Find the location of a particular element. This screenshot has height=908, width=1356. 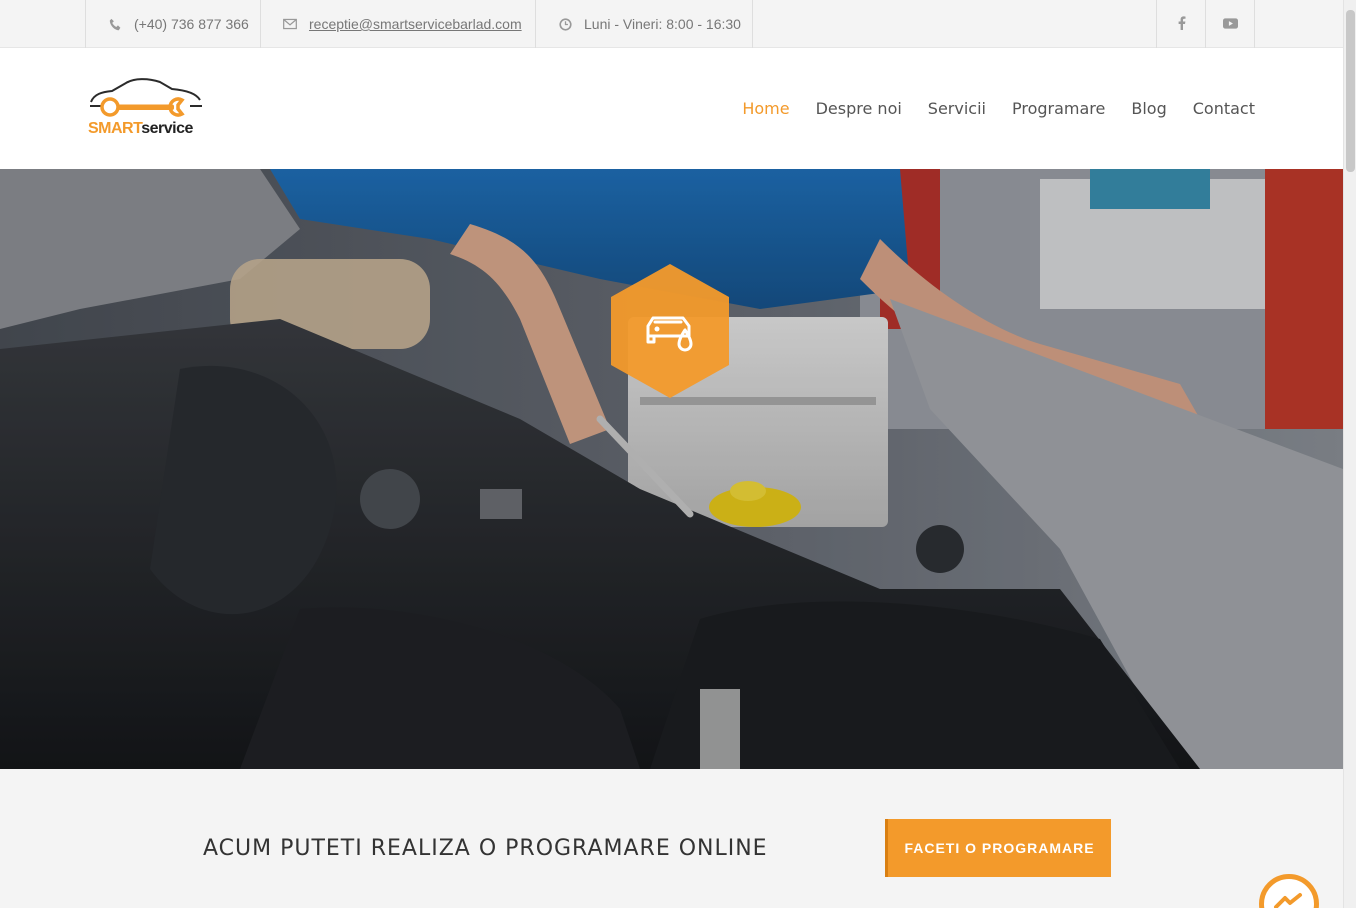

youtube-icon is located at coordinates (1230, 24).